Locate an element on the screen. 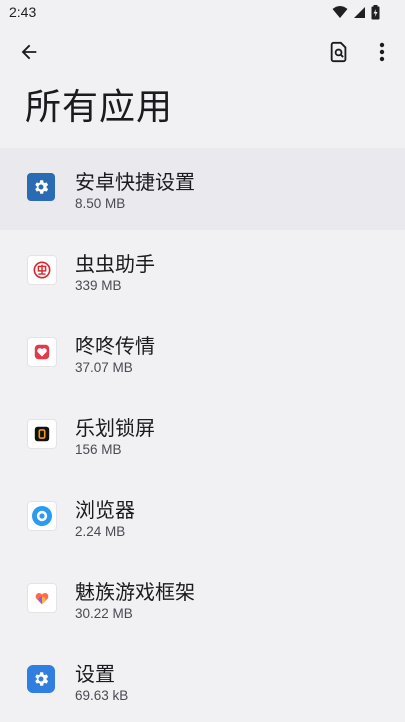 Image resolution: width=405 pixels, height=722 pixels. app-name: 虫虫助手 is located at coordinates (115, 264).